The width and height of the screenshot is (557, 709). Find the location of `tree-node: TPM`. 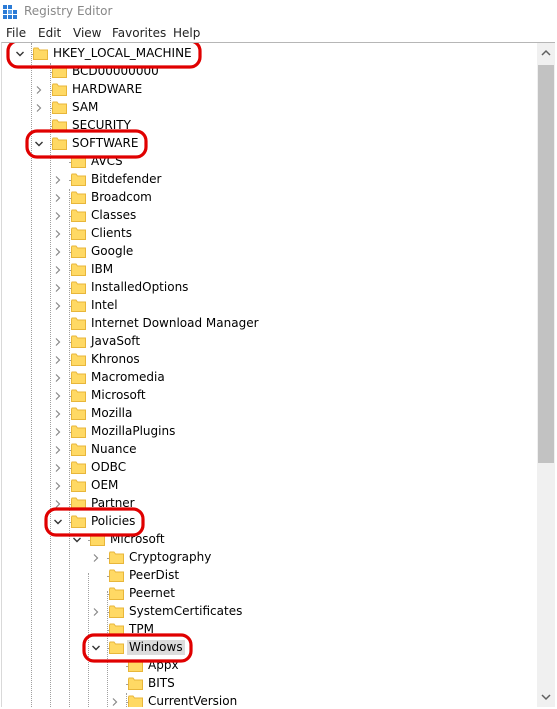

tree-node: TPM is located at coordinates (270, 630).